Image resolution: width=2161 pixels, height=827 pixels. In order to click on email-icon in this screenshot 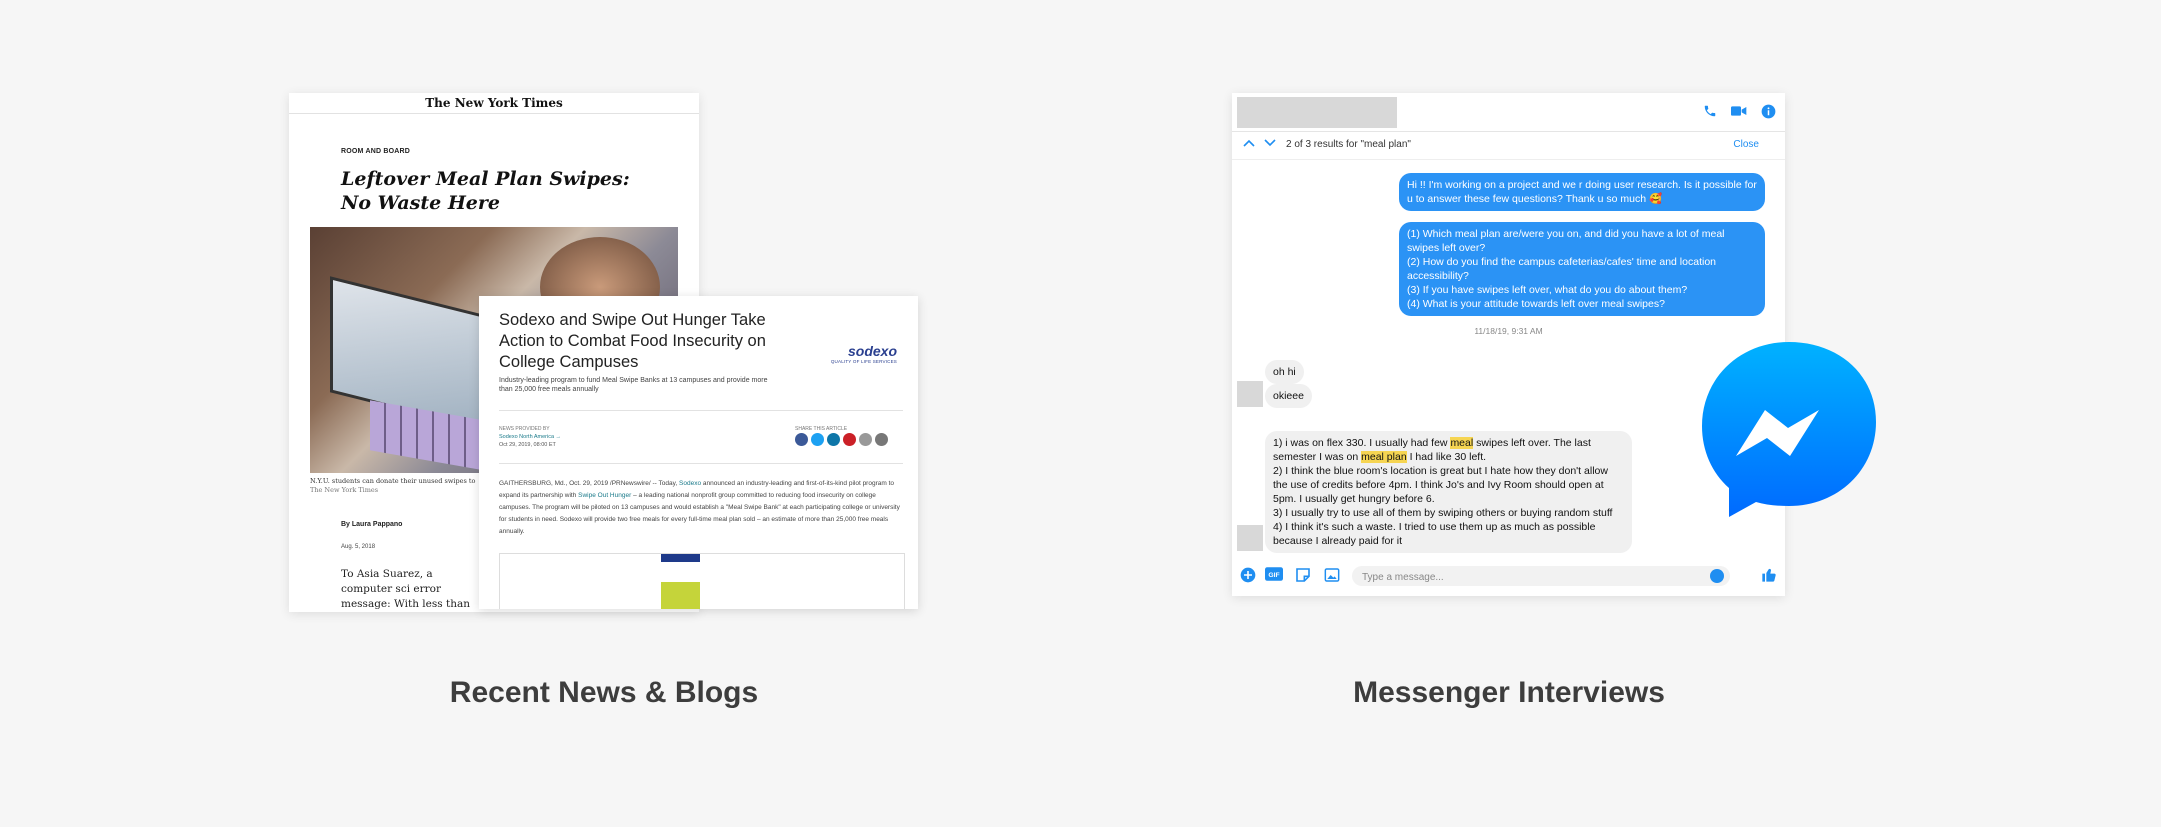, I will do `click(865, 439)`.